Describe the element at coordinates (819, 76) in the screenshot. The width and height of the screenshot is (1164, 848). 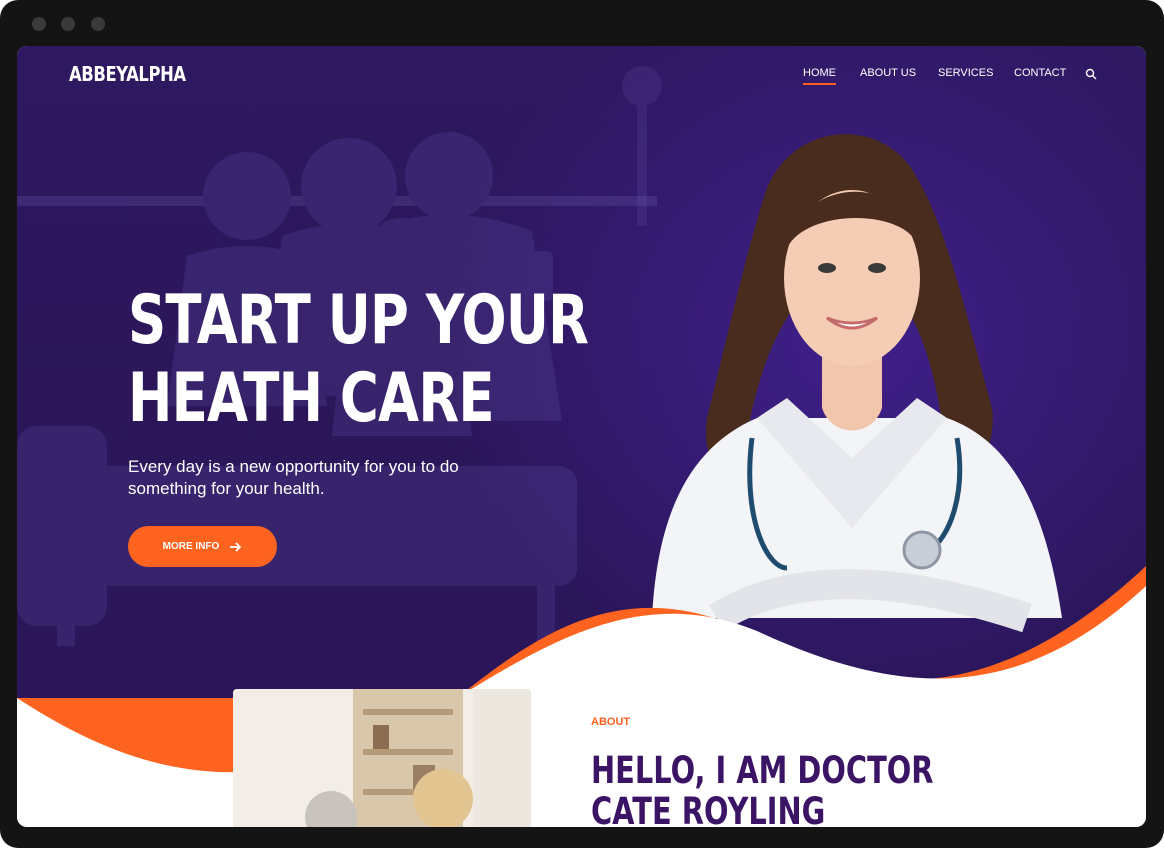
I see `nav-home: HOME` at that location.